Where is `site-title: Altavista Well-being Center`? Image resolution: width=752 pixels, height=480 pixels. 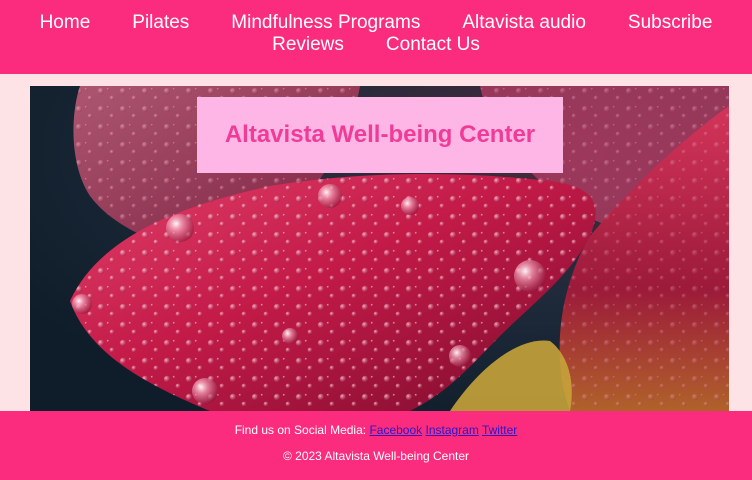 site-title: Altavista Well-being Center is located at coordinates (380, 134).